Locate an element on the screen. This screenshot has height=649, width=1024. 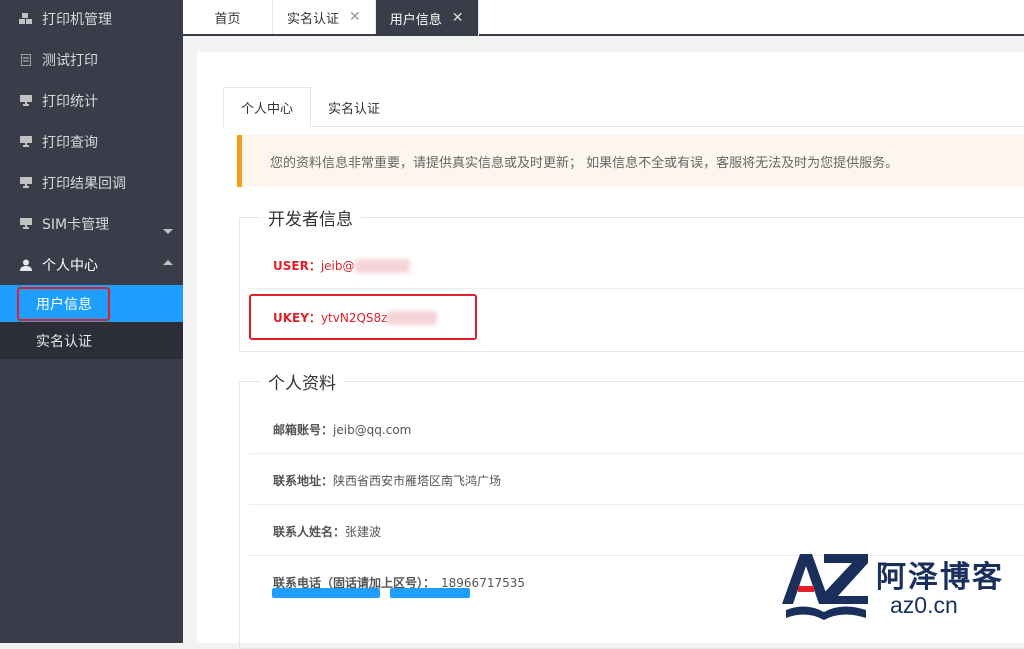
tab-home: 首页 is located at coordinates (228, 17).